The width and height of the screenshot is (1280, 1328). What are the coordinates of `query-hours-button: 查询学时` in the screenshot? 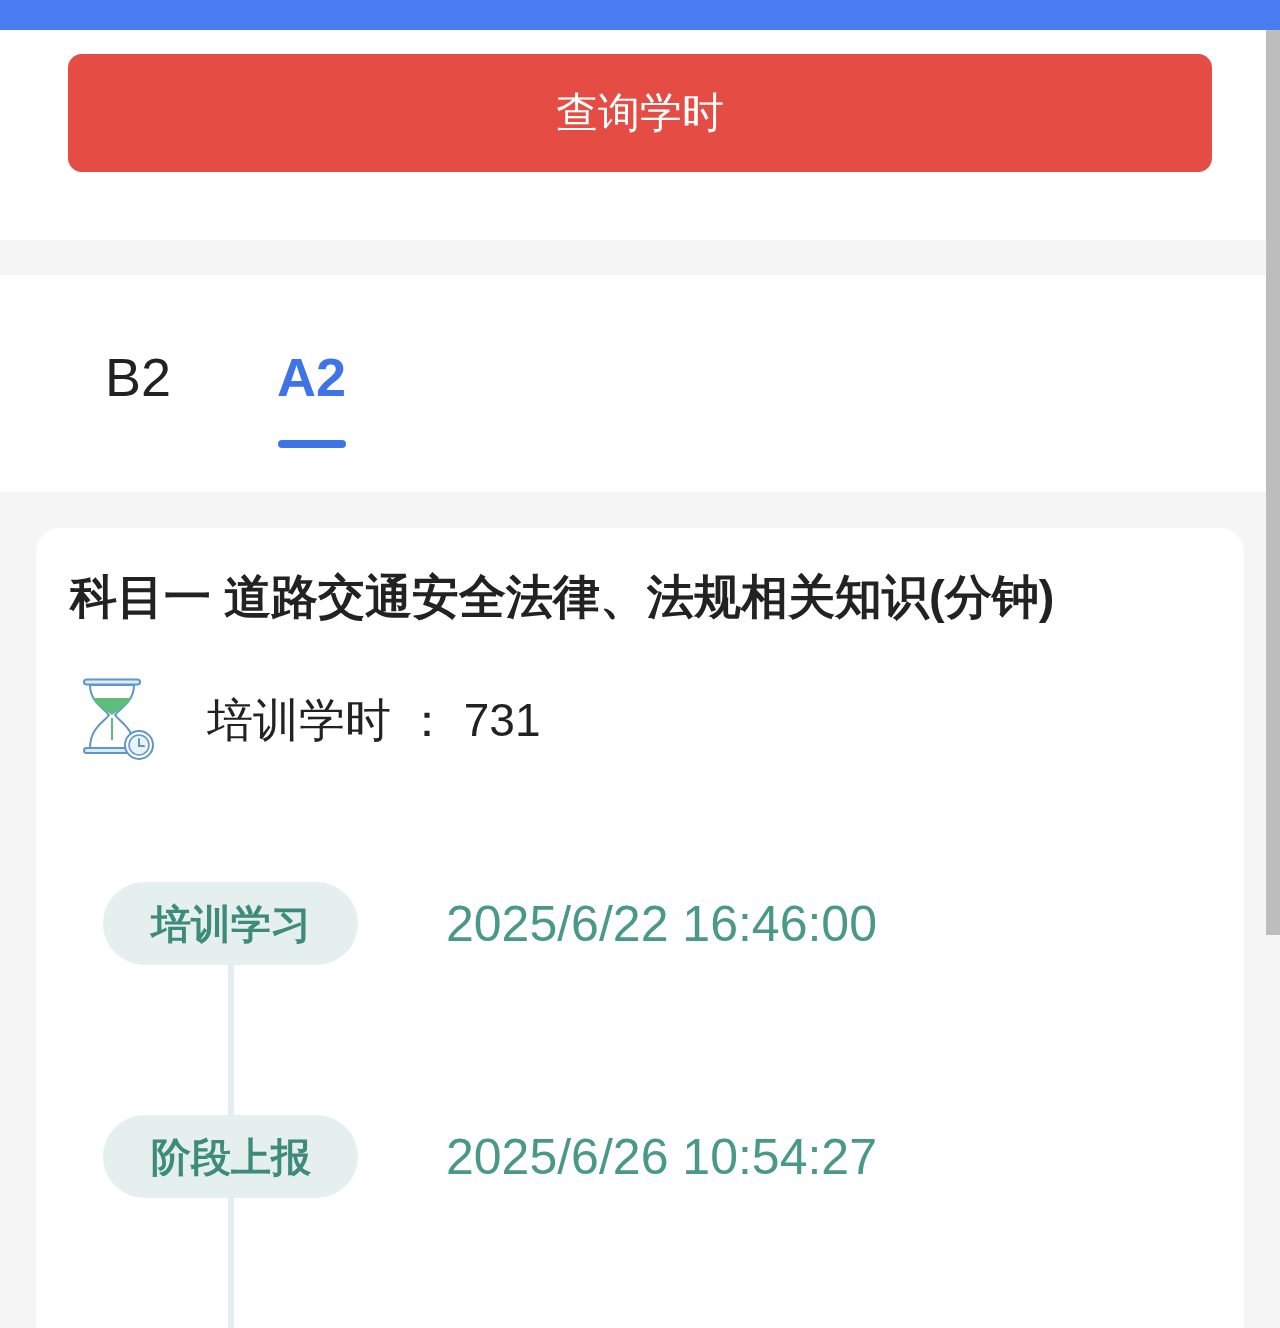 It's located at (640, 113).